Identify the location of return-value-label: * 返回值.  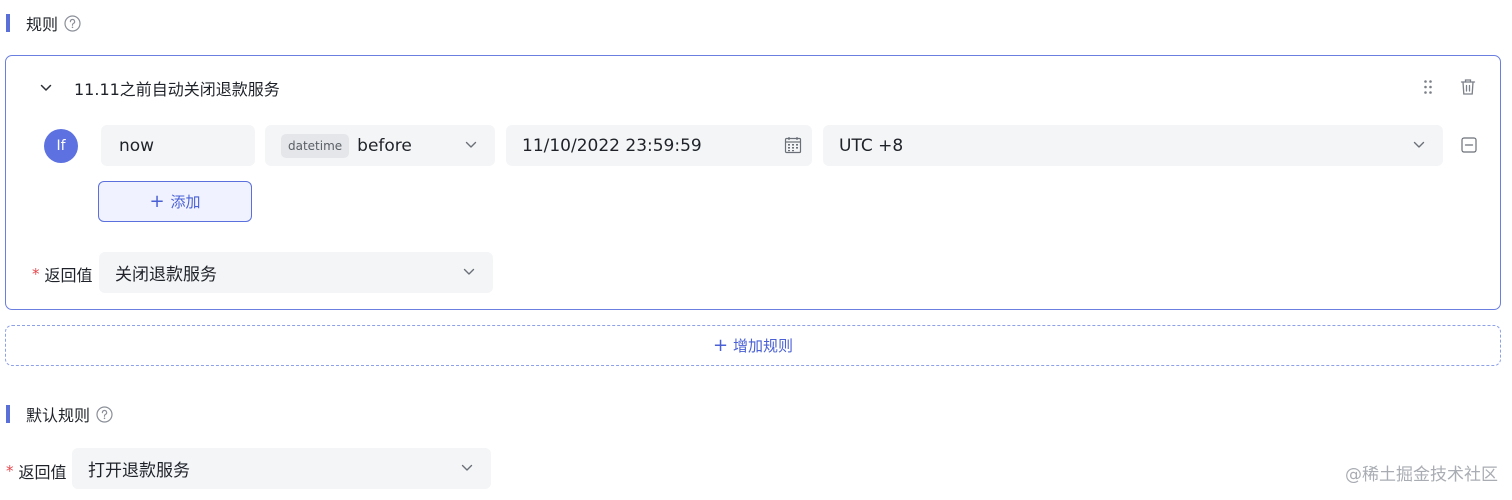
(62, 274).